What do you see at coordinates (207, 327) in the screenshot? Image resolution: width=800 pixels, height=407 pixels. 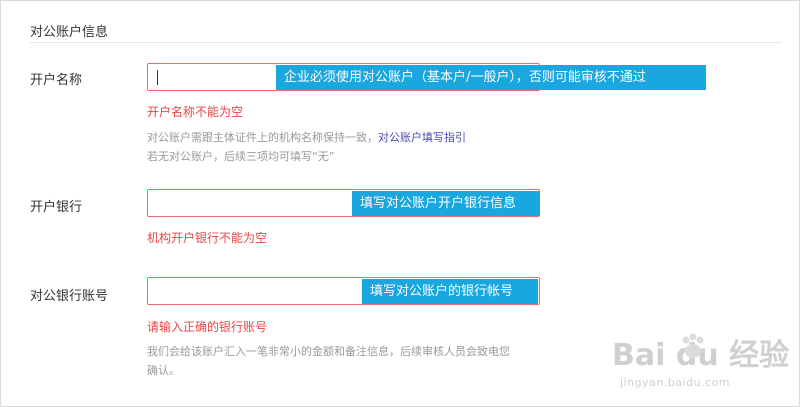 I see `account-number-error: 请输入正确的银行账号` at bounding box center [207, 327].